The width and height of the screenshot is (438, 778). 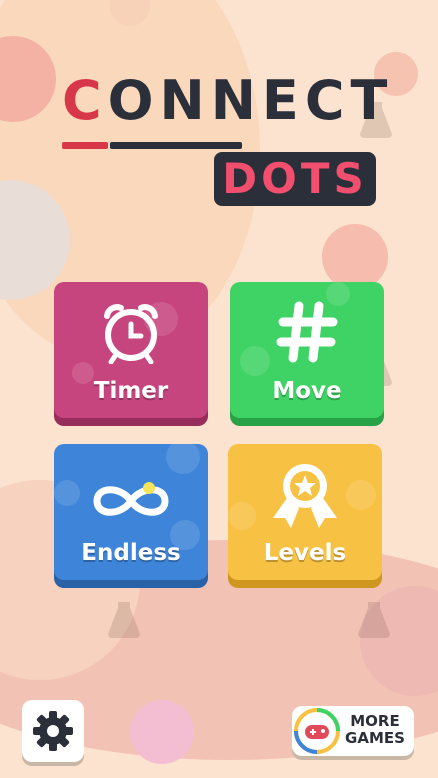 I want to click on endless-mode-button: Endless, so click(x=131, y=516).